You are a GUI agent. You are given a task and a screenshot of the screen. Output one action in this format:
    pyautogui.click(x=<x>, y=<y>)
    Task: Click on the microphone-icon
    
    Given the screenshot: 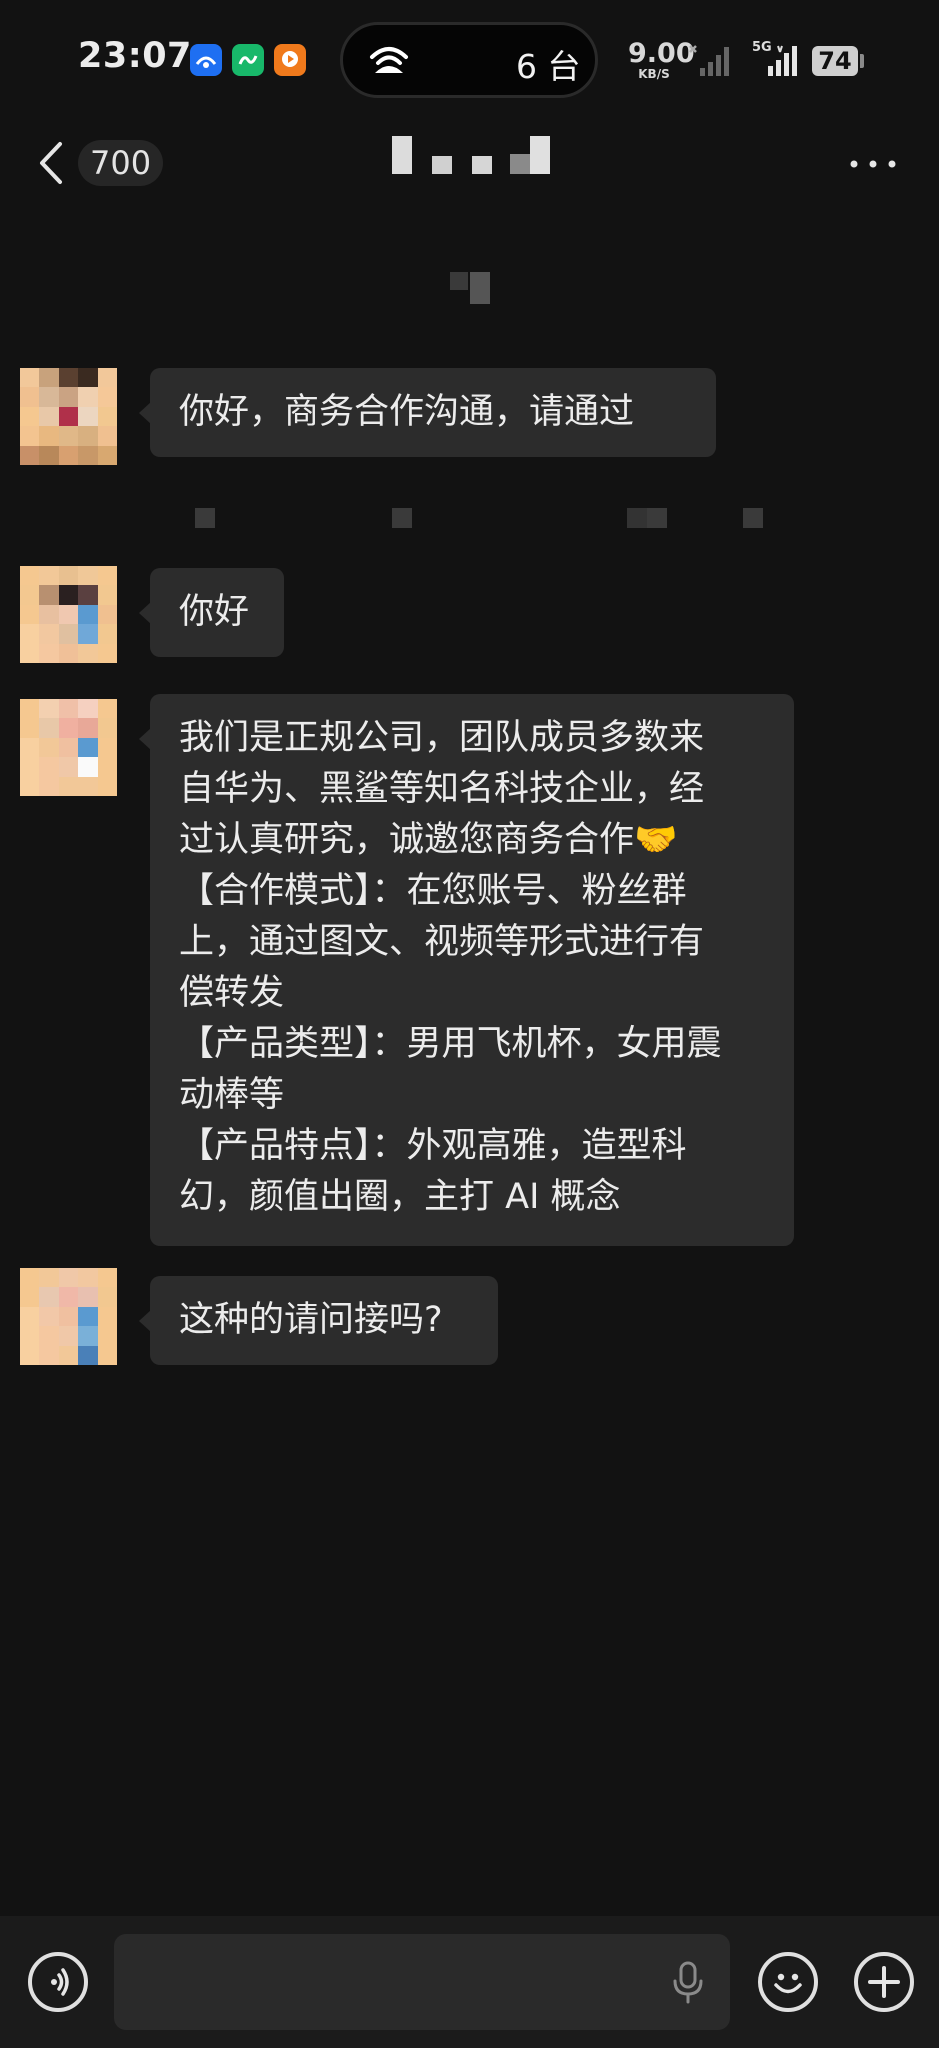 What is the action you would take?
    pyautogui.click(x=688, y=1983)
    